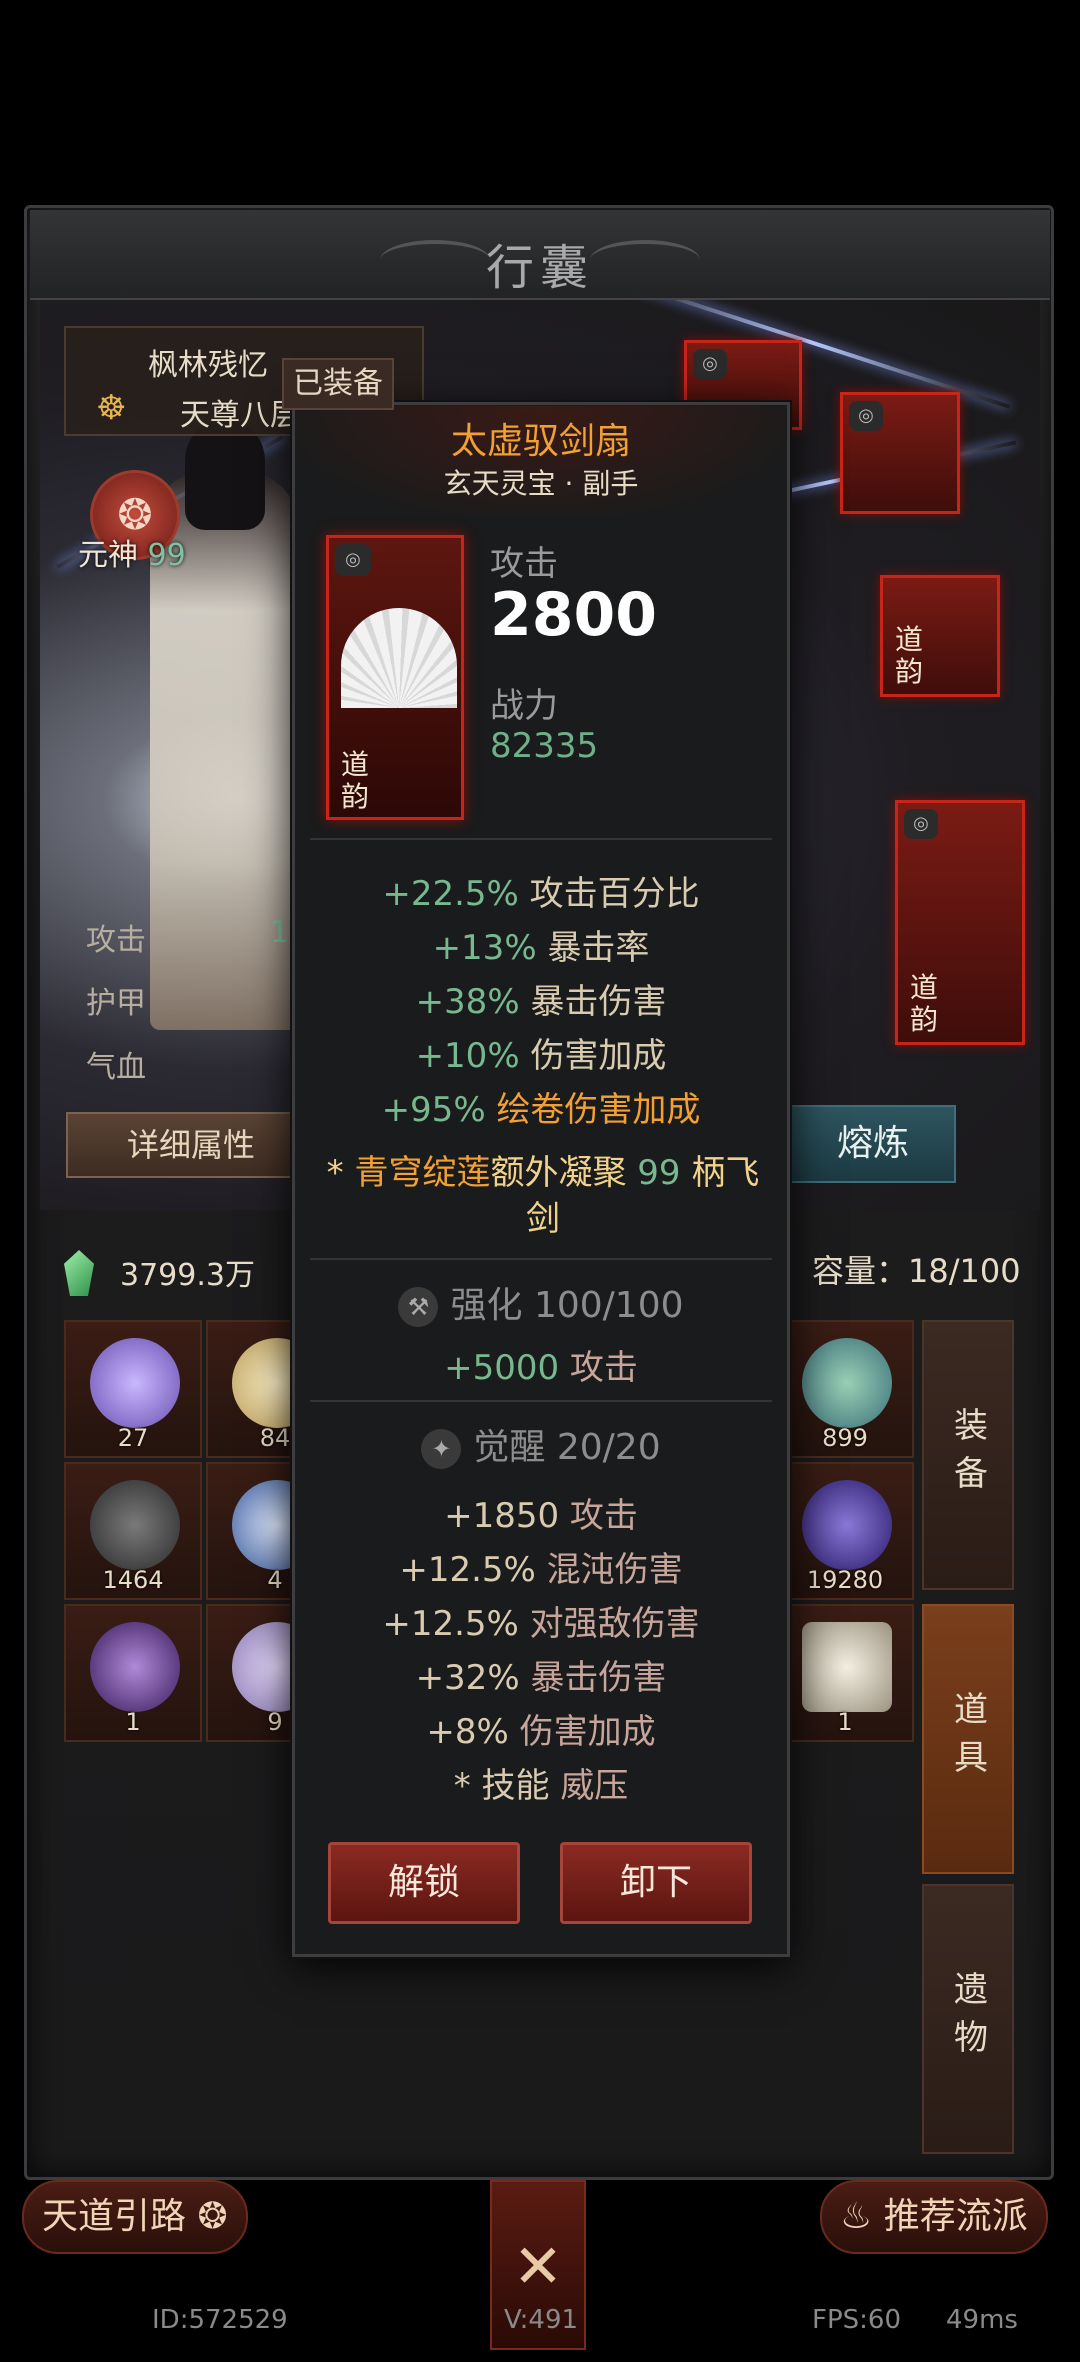  What do you see at coordinates (541, 1570) in the screenshot?
I see `awaken-stat-line: +12.5% 混沌伤害` at bounding box center [541, 1570].